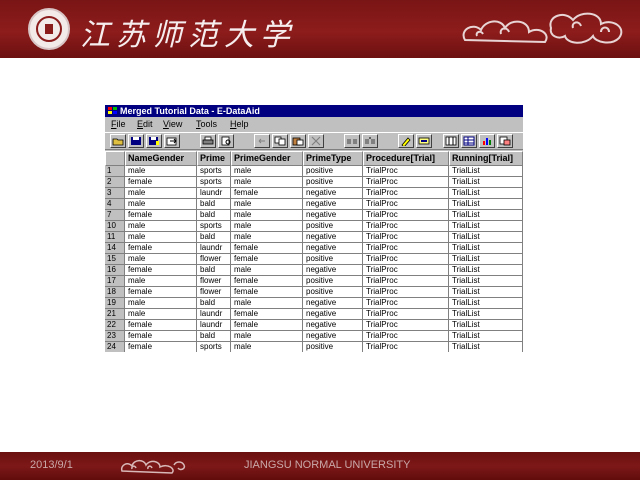 The height and width of the screenshot is (480, 640). Describe the element at coordinates (298, 141) in the screenshot. I see `paste-icon` at that location.